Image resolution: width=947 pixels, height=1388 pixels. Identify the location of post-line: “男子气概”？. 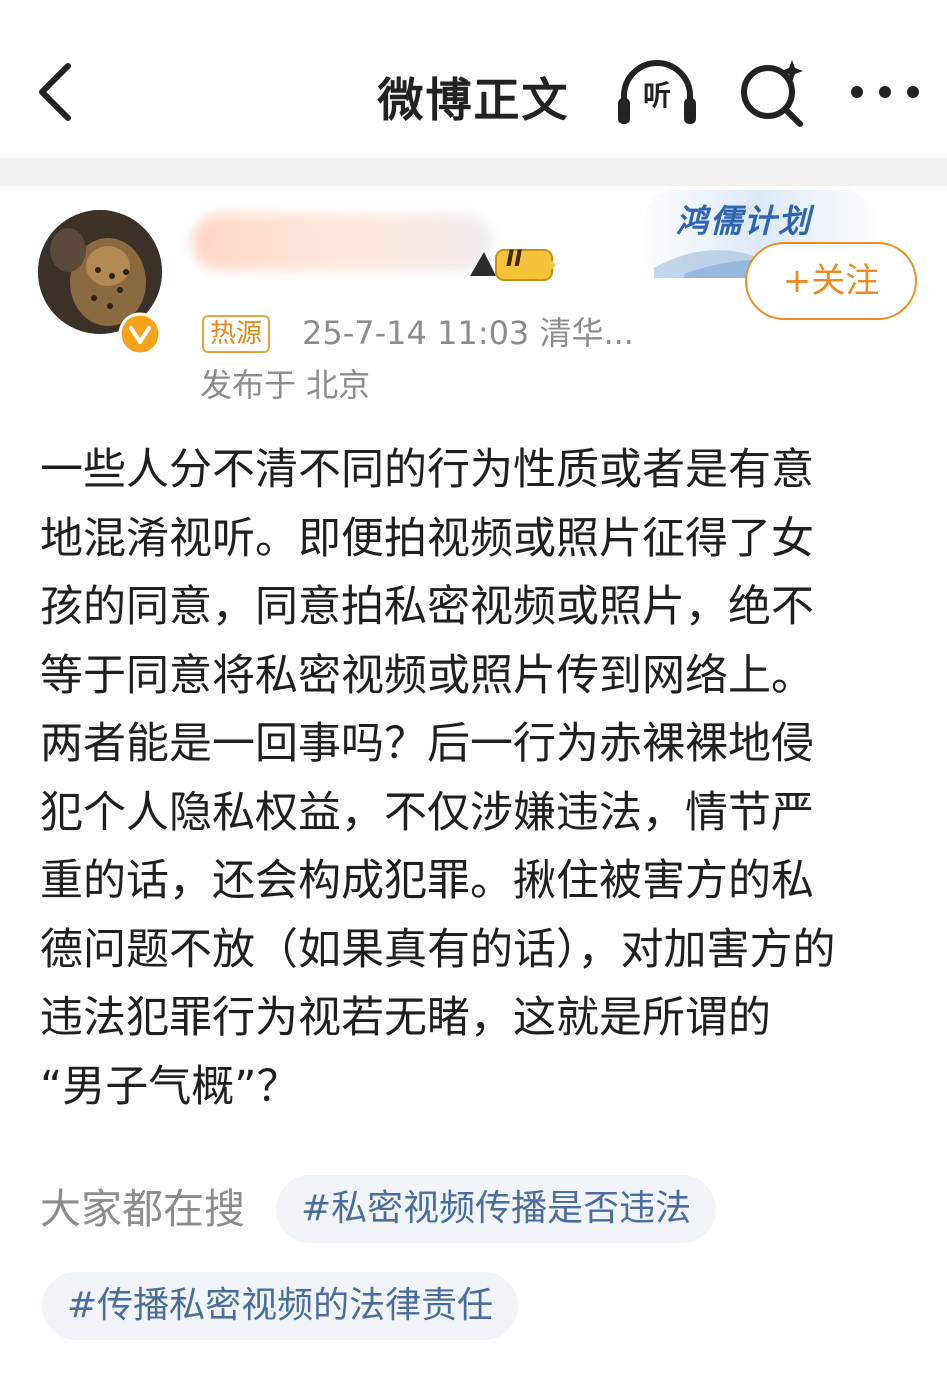
(170, 1086).